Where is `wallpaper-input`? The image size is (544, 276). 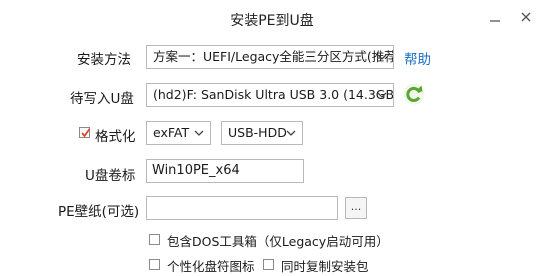
wallpaper-input is located at coordinates (242, 208).